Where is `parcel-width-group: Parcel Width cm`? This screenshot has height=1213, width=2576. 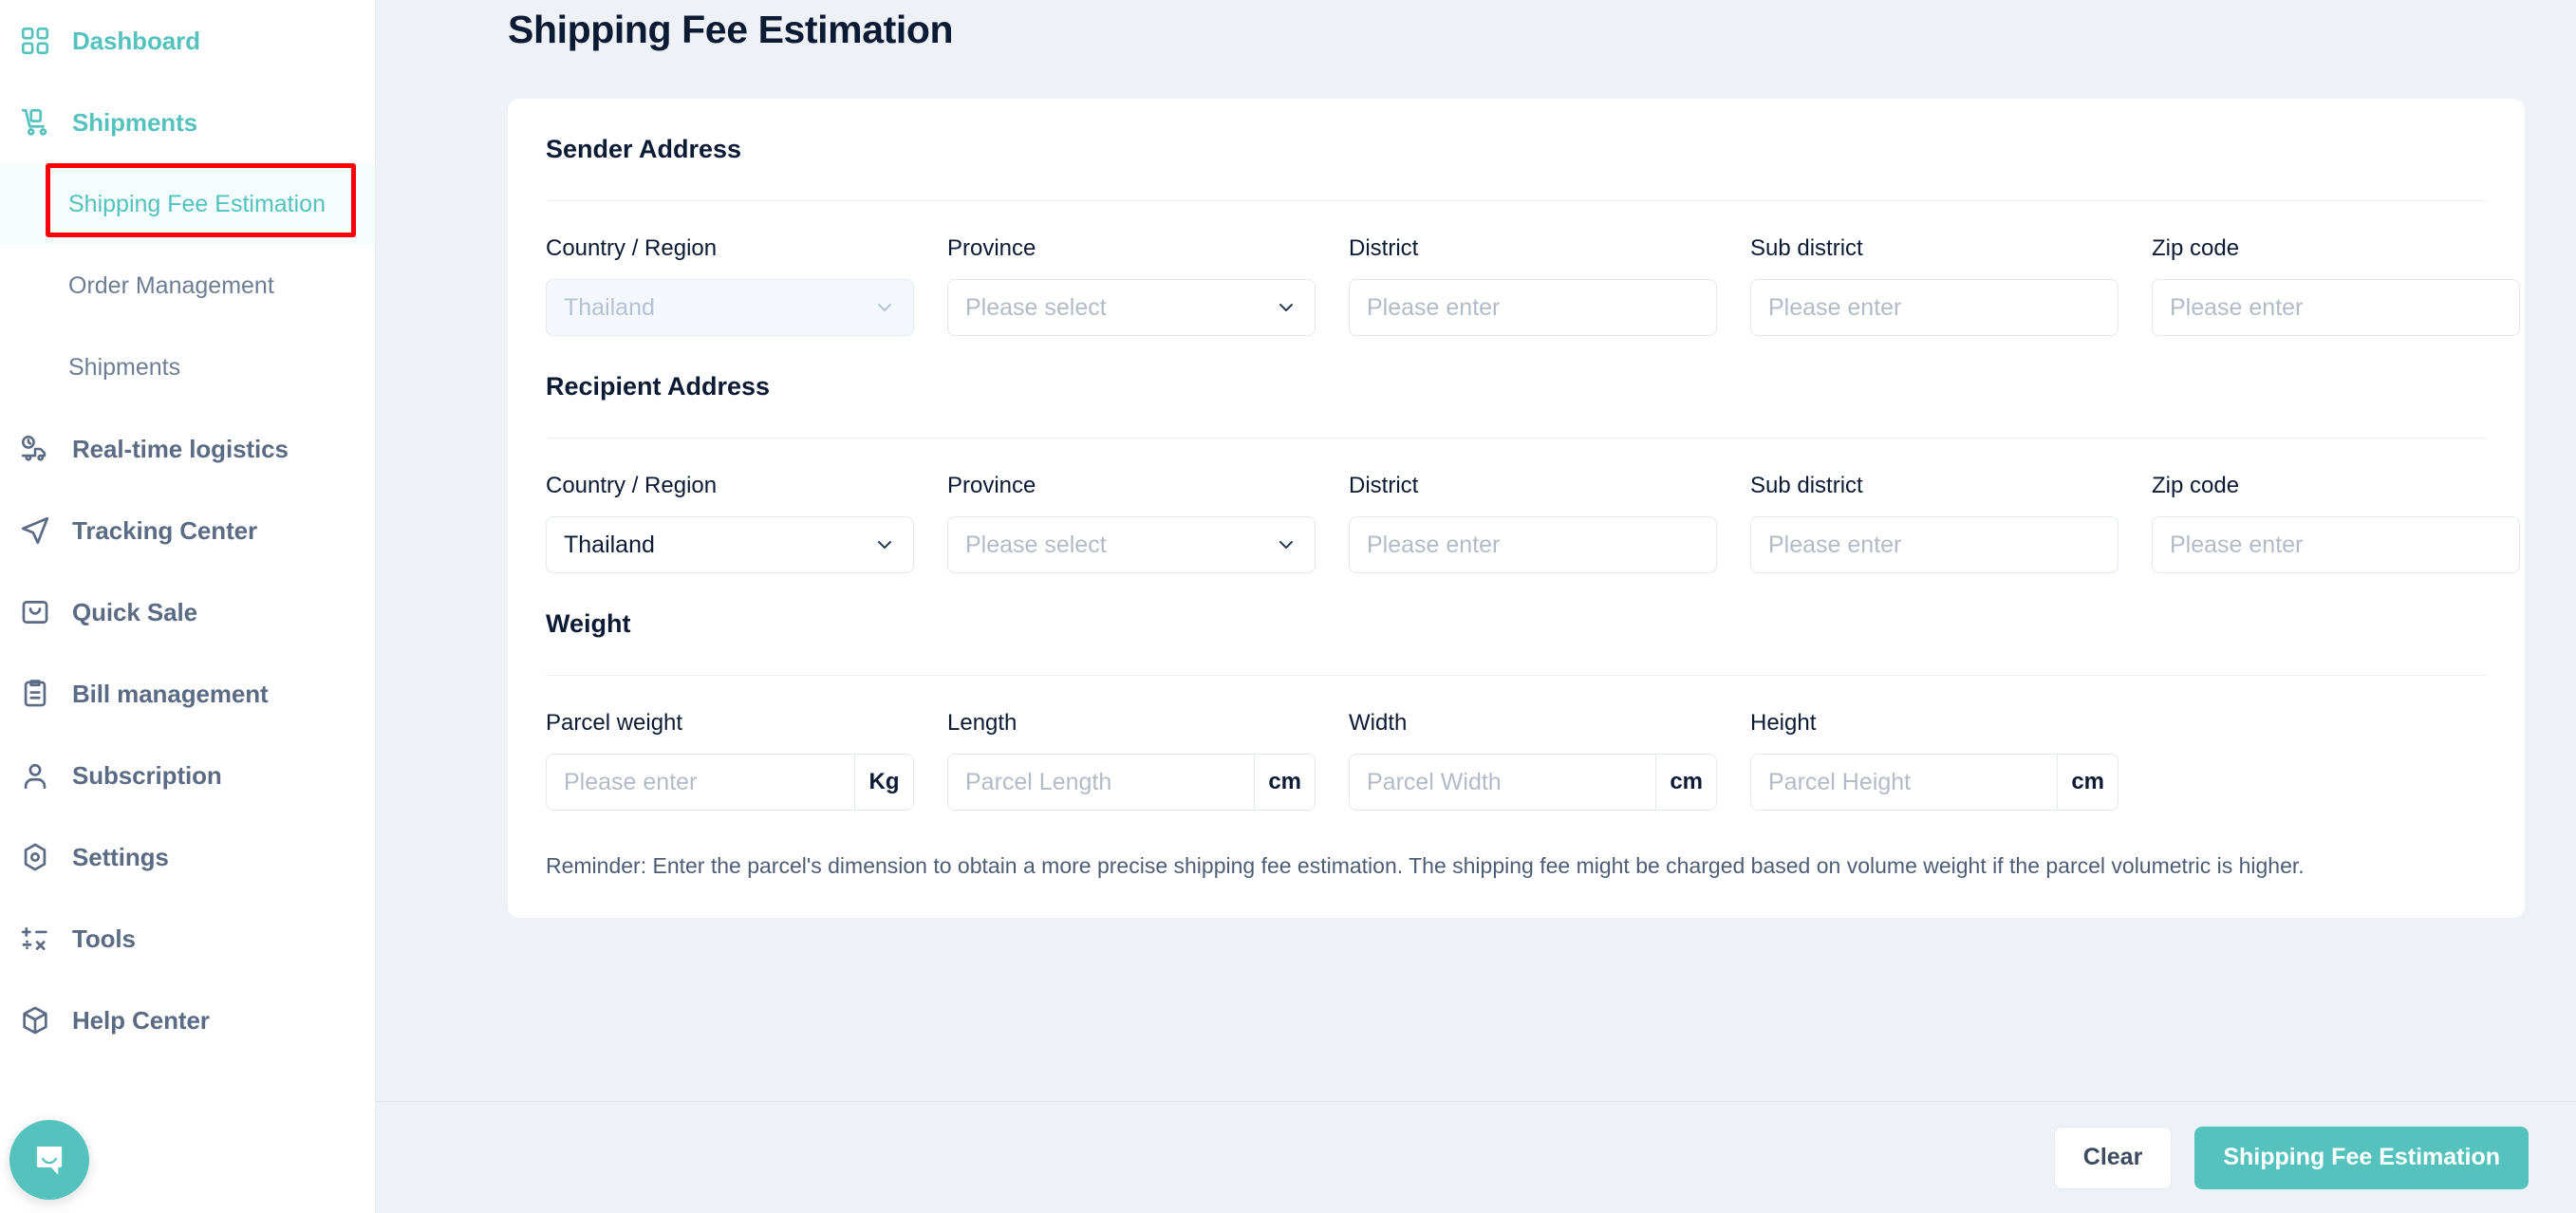 parcel-width-group: Parcel Width cm is located at coordinates (1533, 782).